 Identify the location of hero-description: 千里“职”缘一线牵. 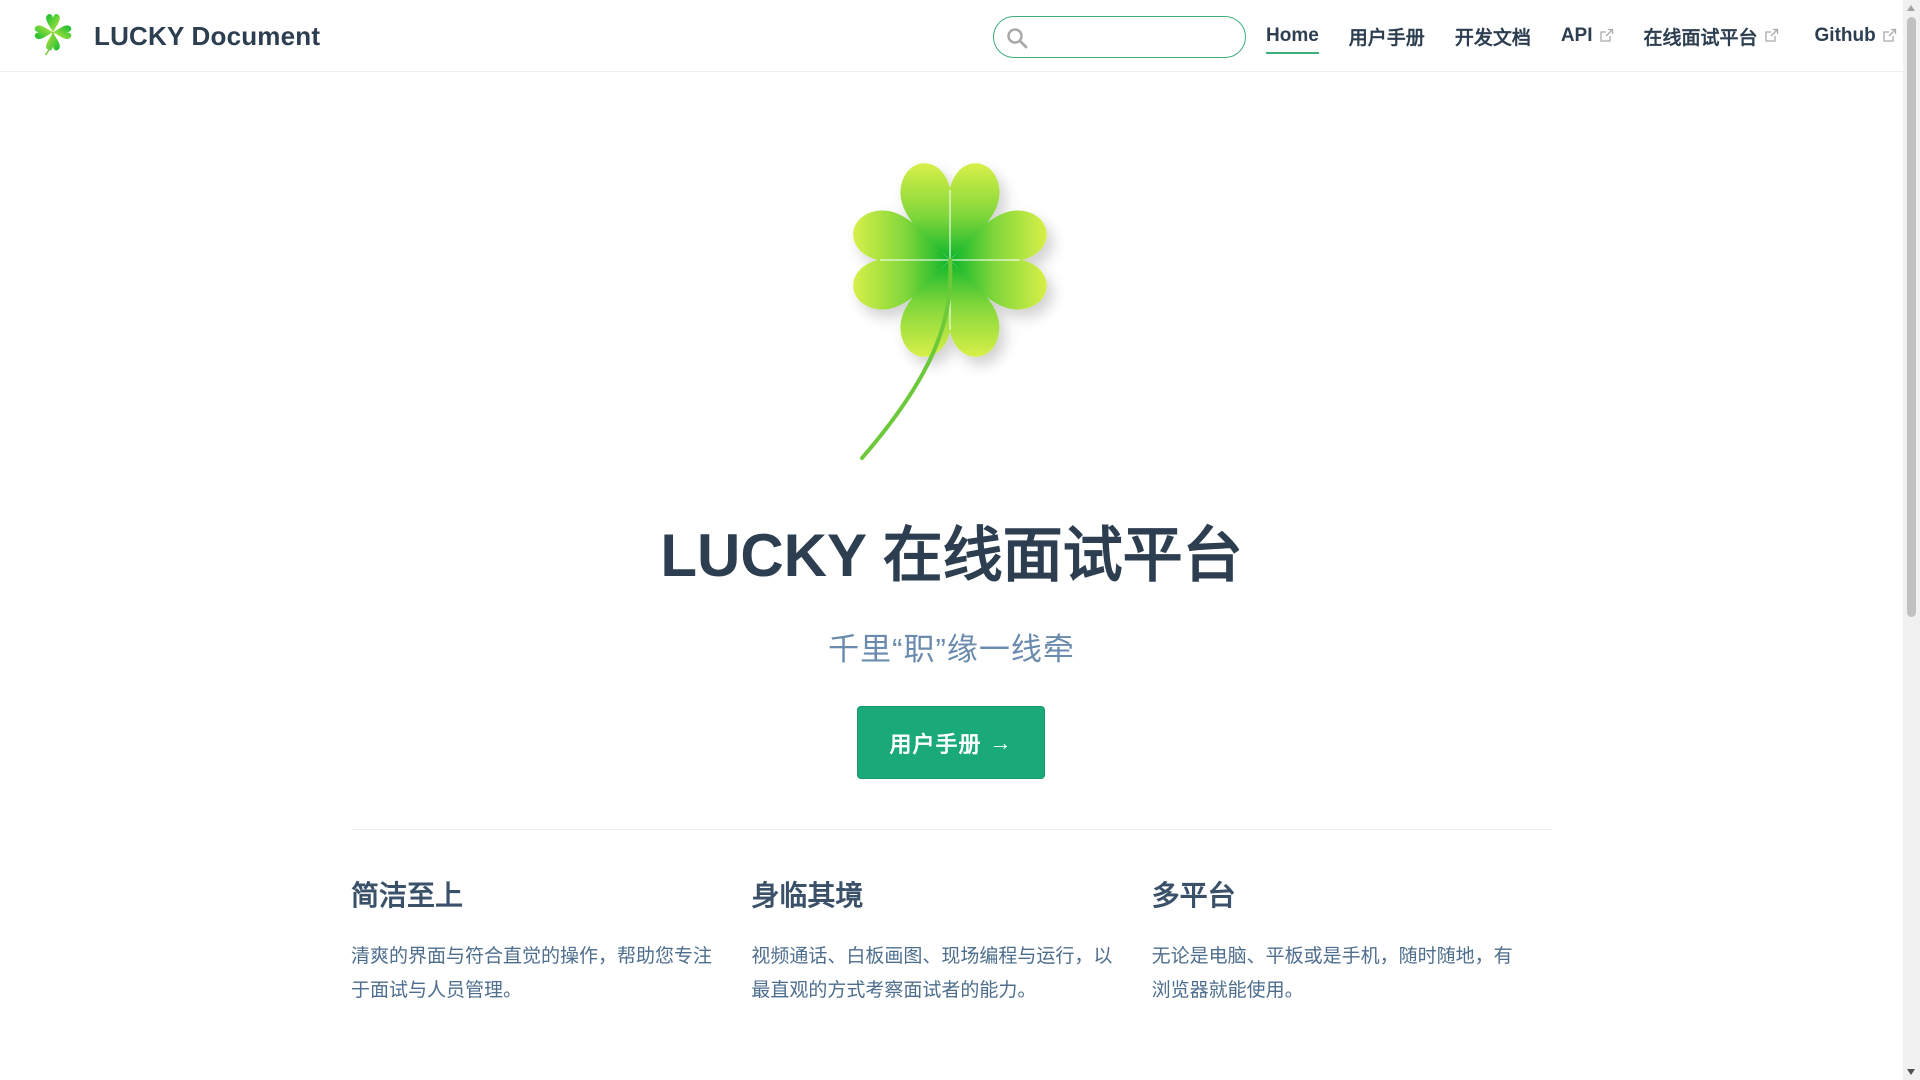
(951, 649).